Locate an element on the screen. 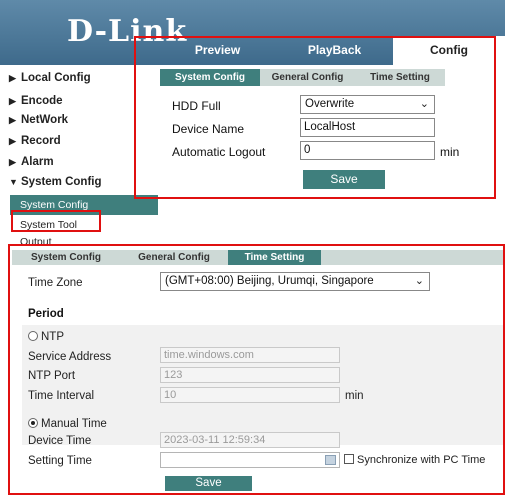  menu-system-config: ▼ System Config is located at coordinates (55, 182).